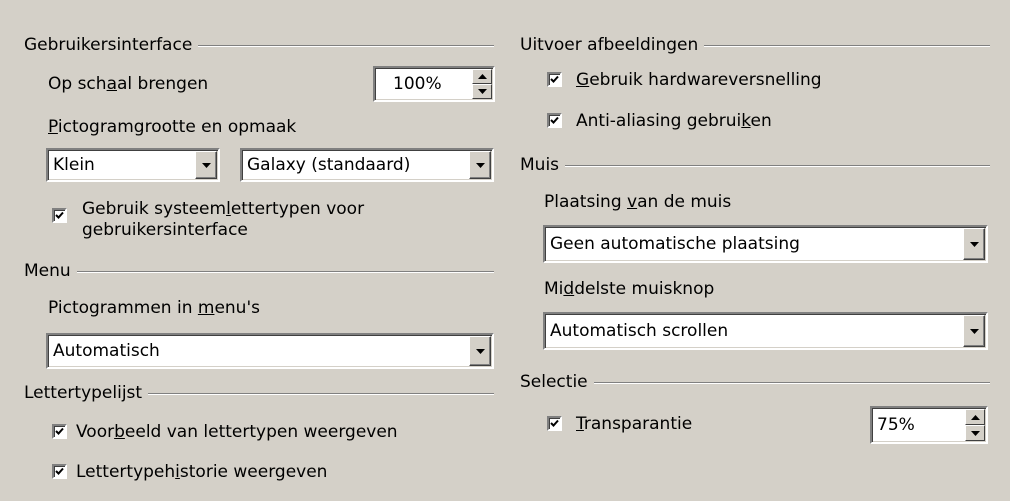  What do you see at coordinates (765, 331) in the screenshot?
I see `middle-button-dropdown: Automatisch scrollen` at bounding box center [765, 331].